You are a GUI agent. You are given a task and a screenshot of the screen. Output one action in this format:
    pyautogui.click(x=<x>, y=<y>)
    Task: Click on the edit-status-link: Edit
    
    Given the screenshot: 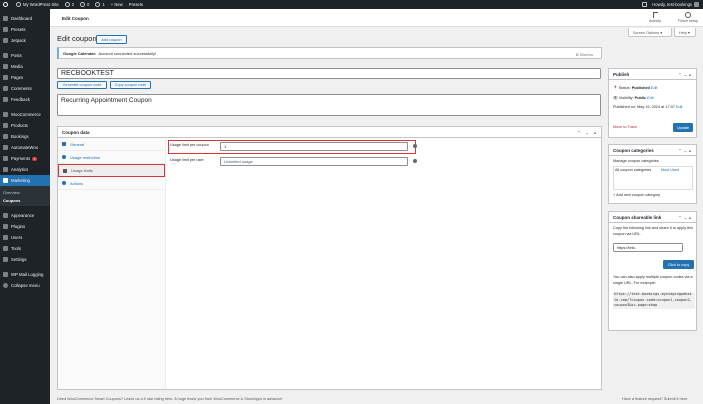 What is the action you would take?
    pyautogui.click(x=654, y=88)
    